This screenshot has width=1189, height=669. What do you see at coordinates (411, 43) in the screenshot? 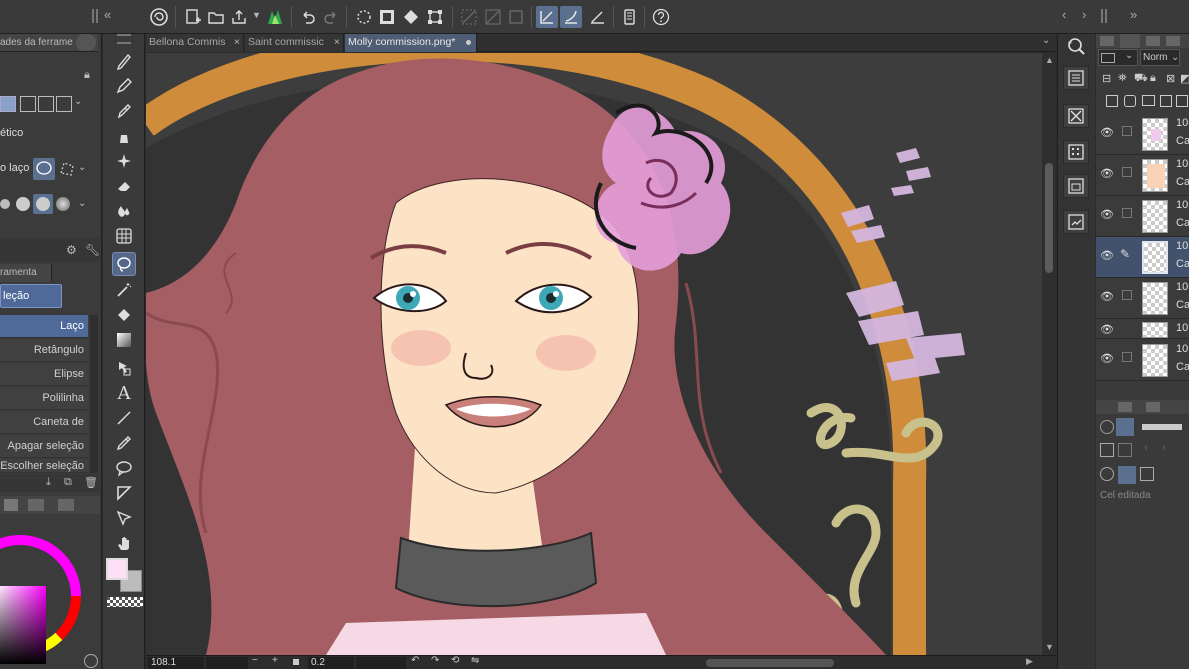
I see `tab-molly: Molly commission.png*` at bounding box center [411, 43].